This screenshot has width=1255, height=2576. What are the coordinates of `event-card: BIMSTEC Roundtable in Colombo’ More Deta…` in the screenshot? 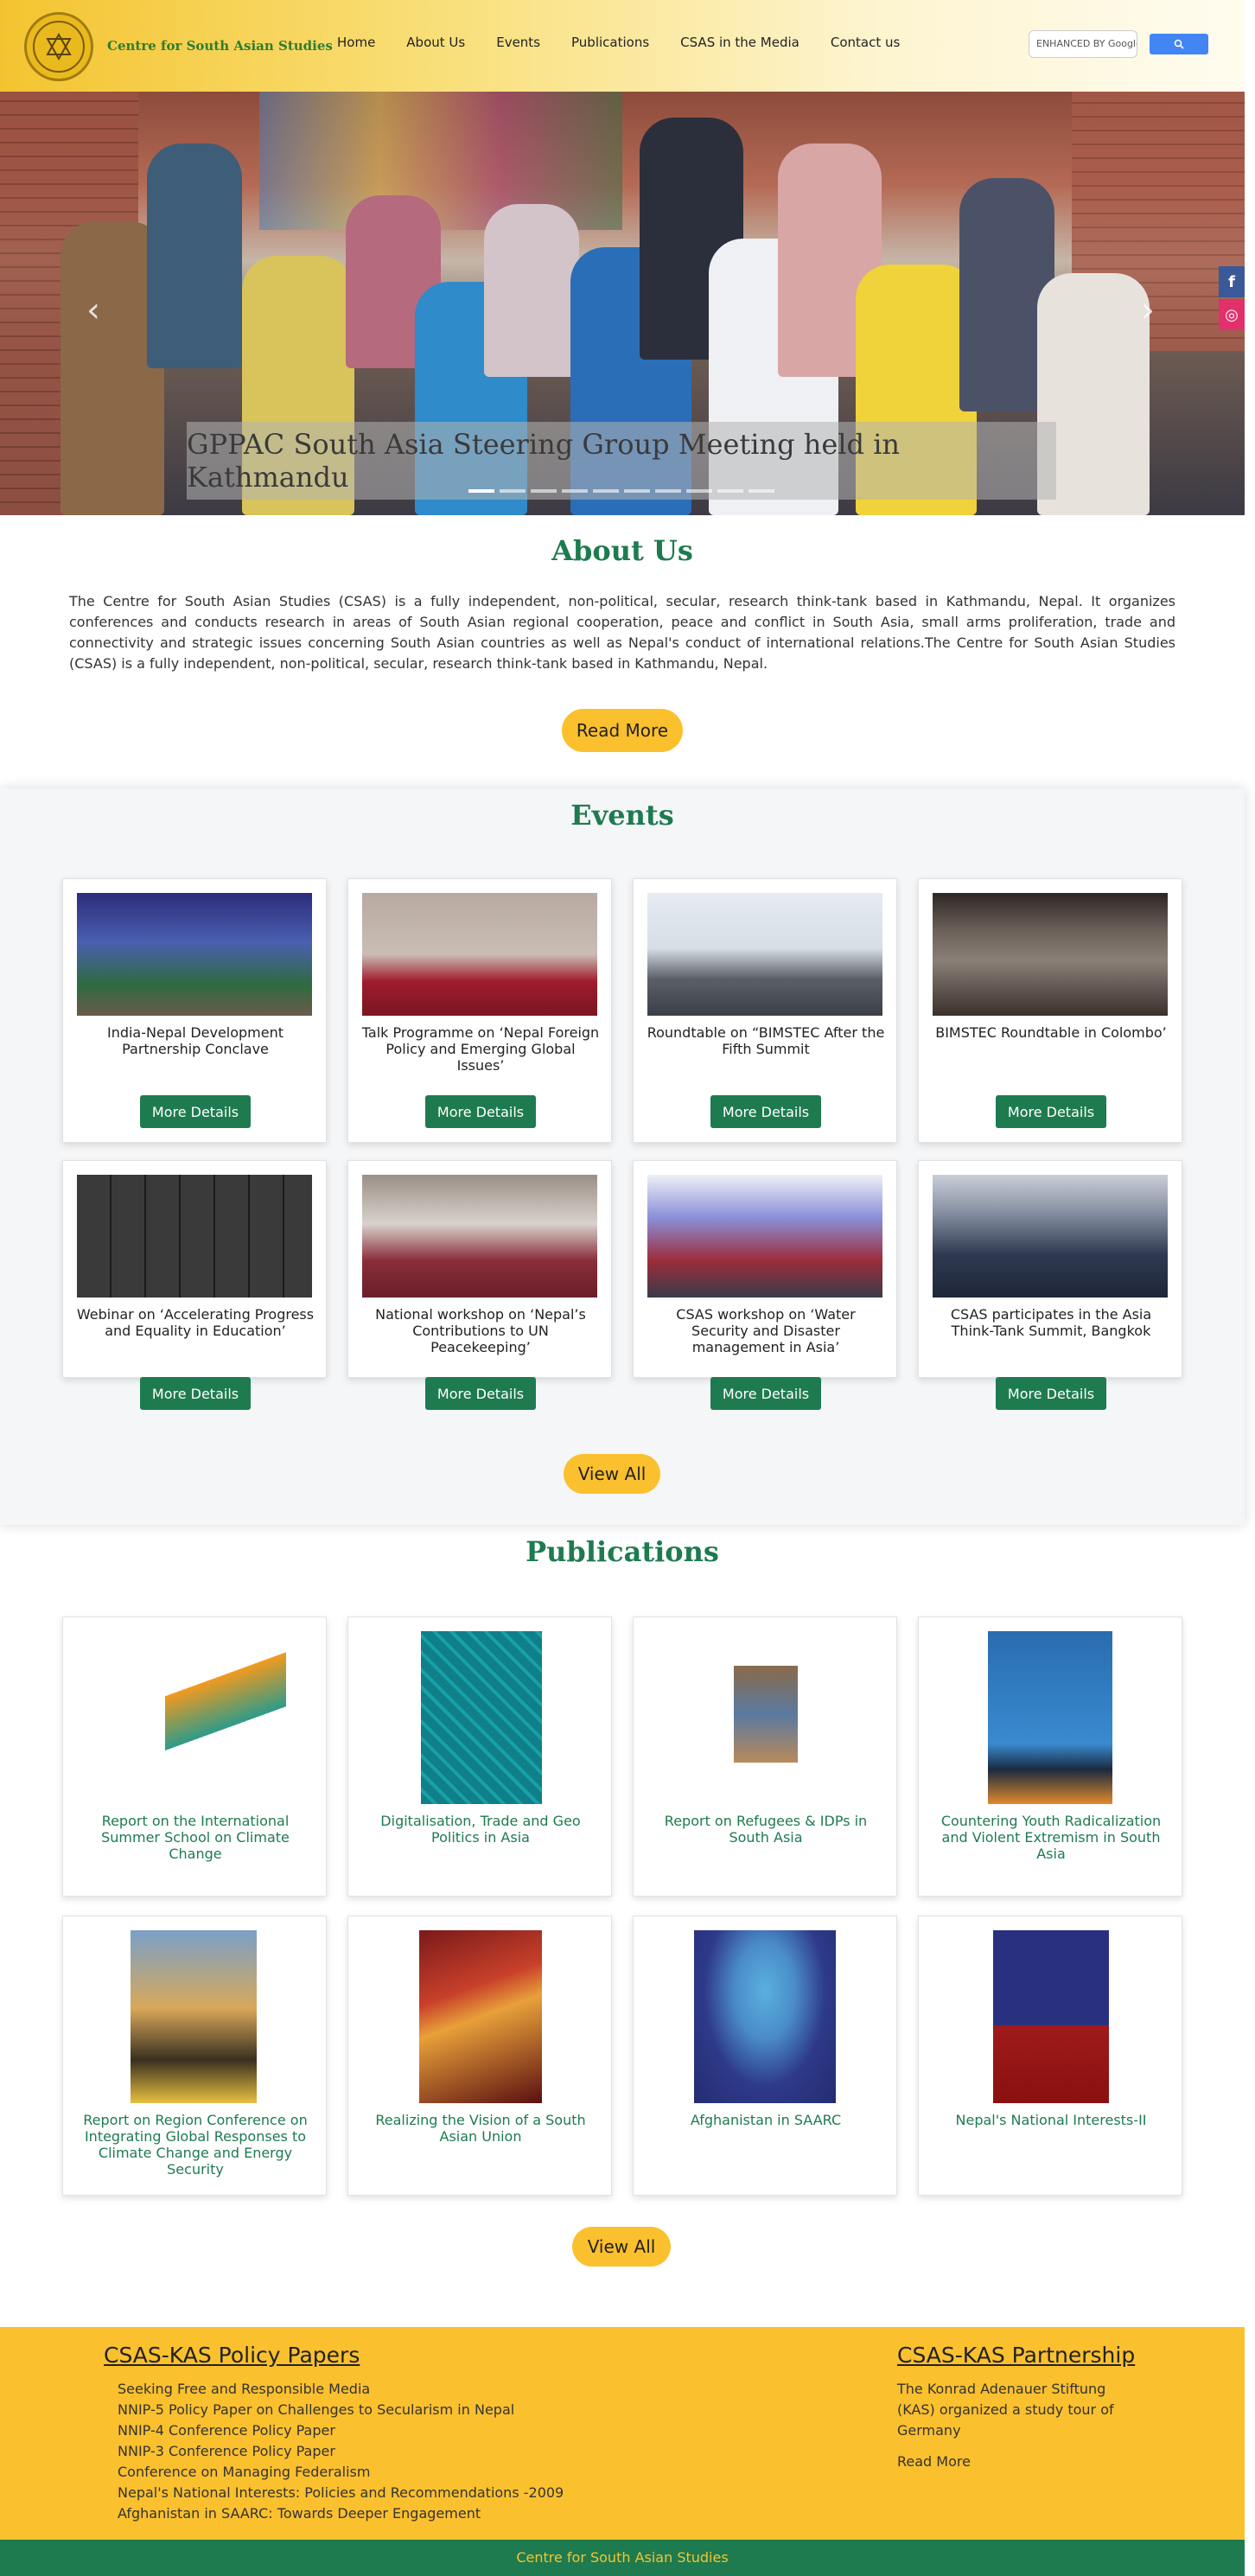 It's located at (1050, 1010).